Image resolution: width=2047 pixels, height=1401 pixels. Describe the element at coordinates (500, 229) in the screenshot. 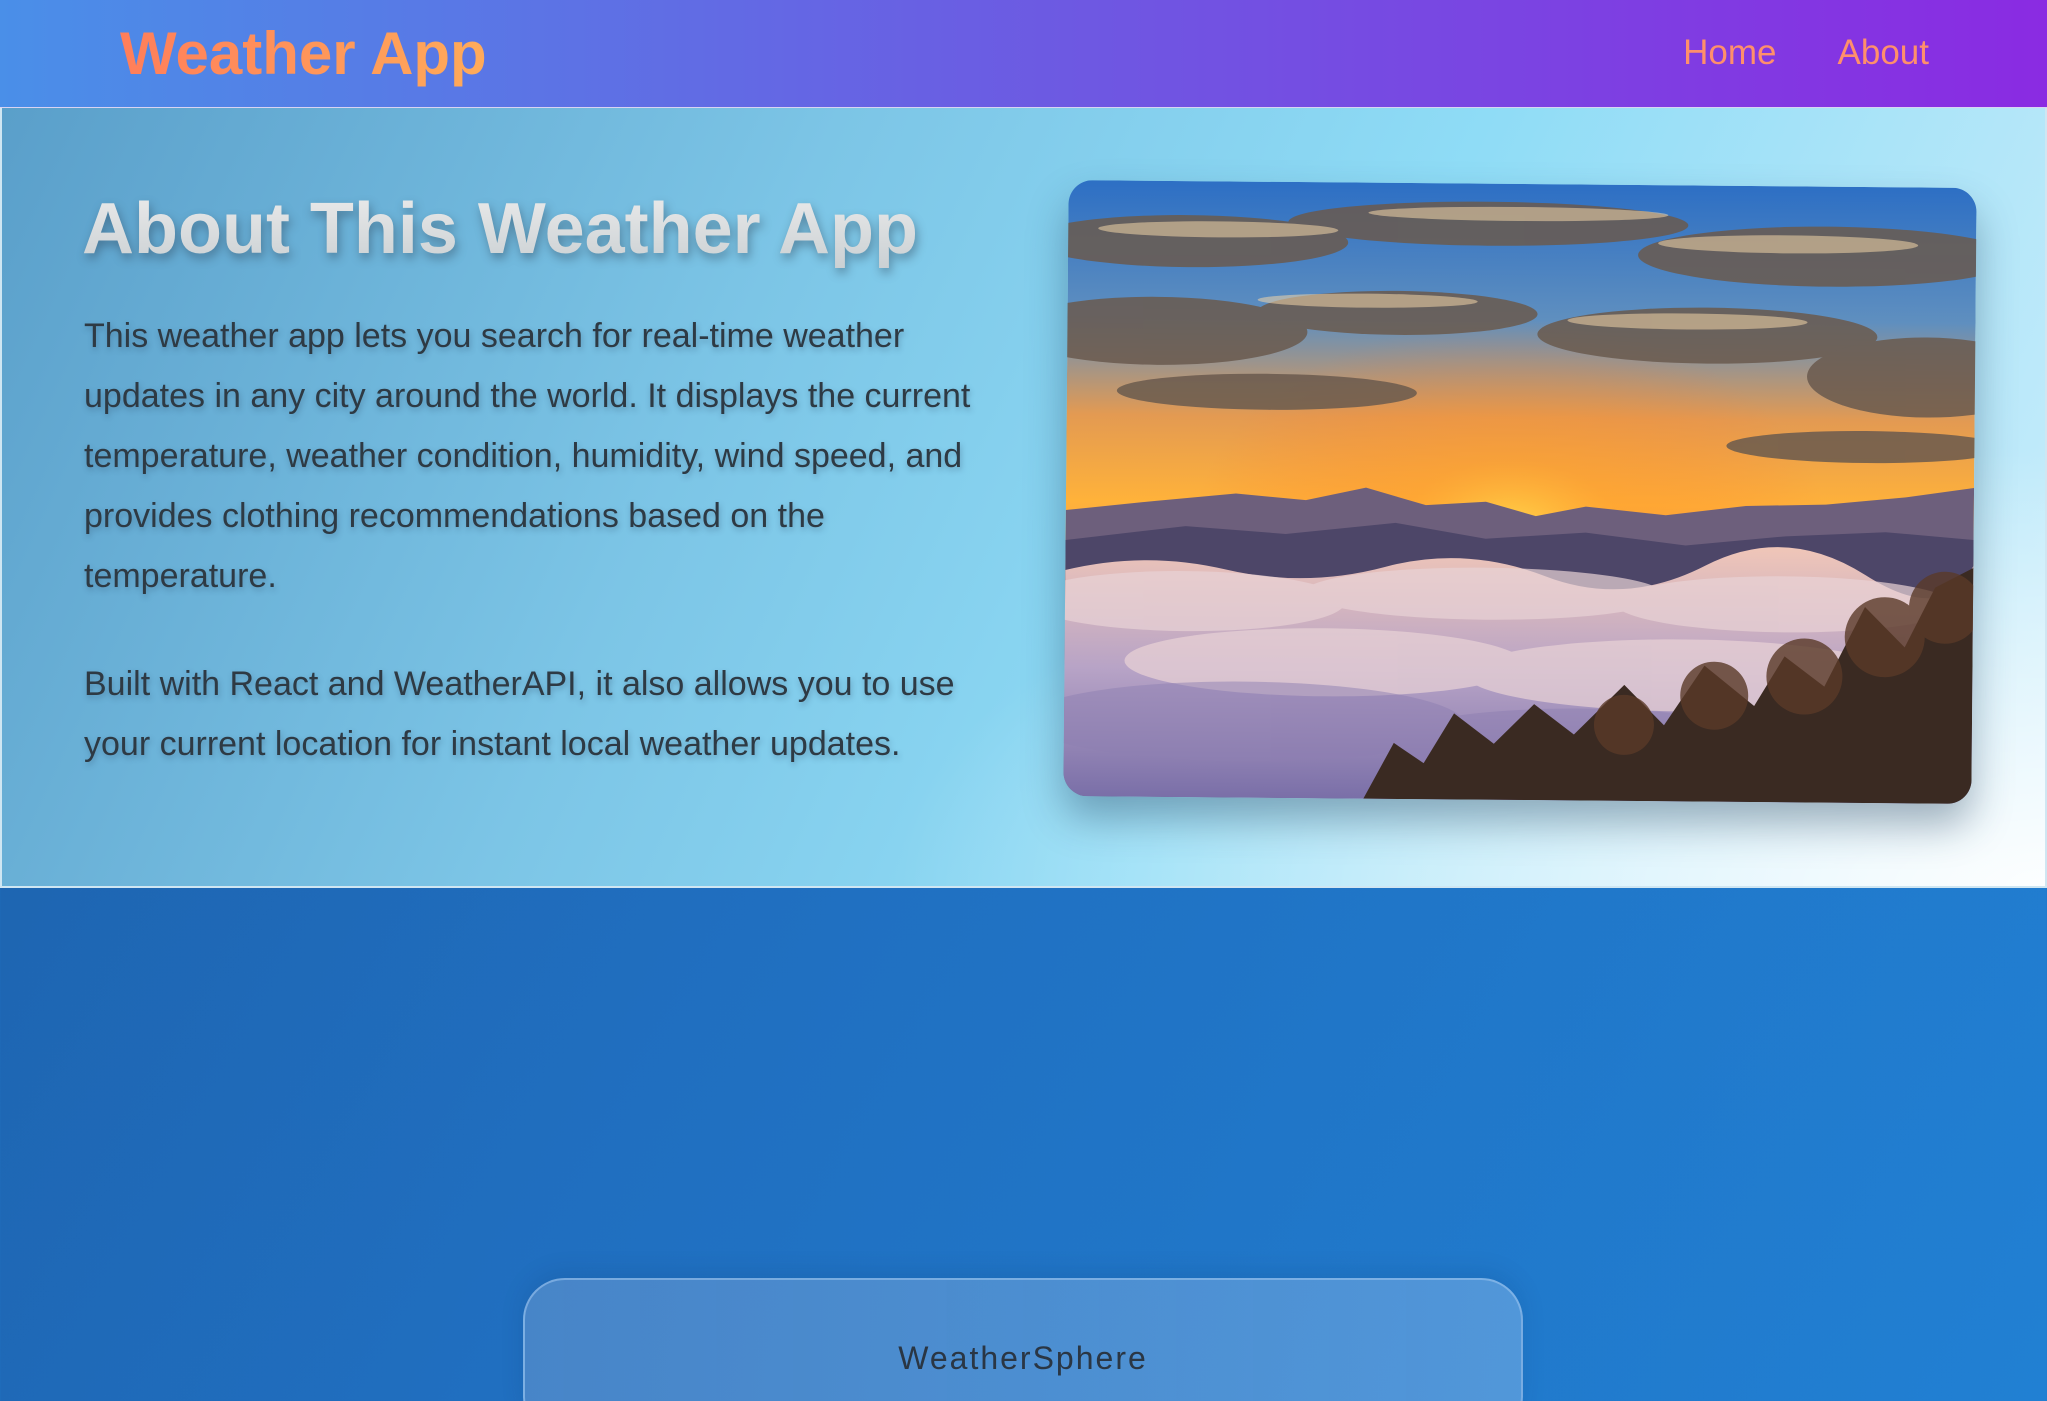

I see `about-title: About This Weather App` at that location.